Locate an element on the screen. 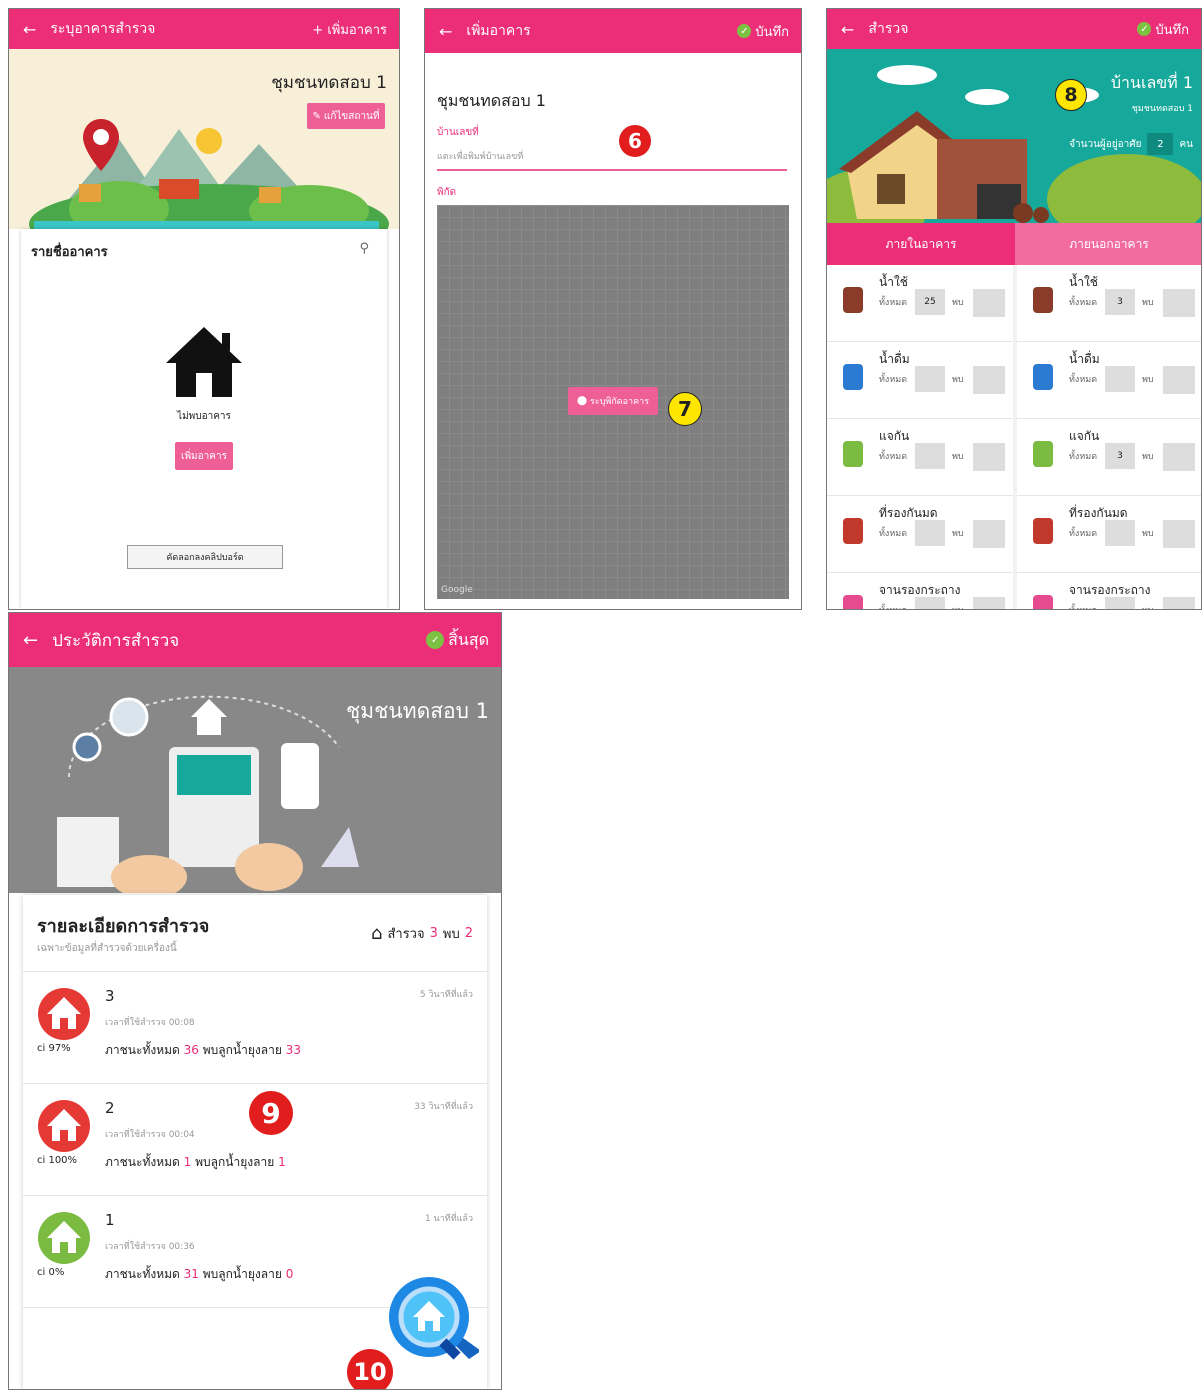 Image resolution: width=1202 pixels, height=1390 pixels. copy-clipboard-button: คัดลอกลงคลิปบอร์ด is located at coordinates (205, 557).